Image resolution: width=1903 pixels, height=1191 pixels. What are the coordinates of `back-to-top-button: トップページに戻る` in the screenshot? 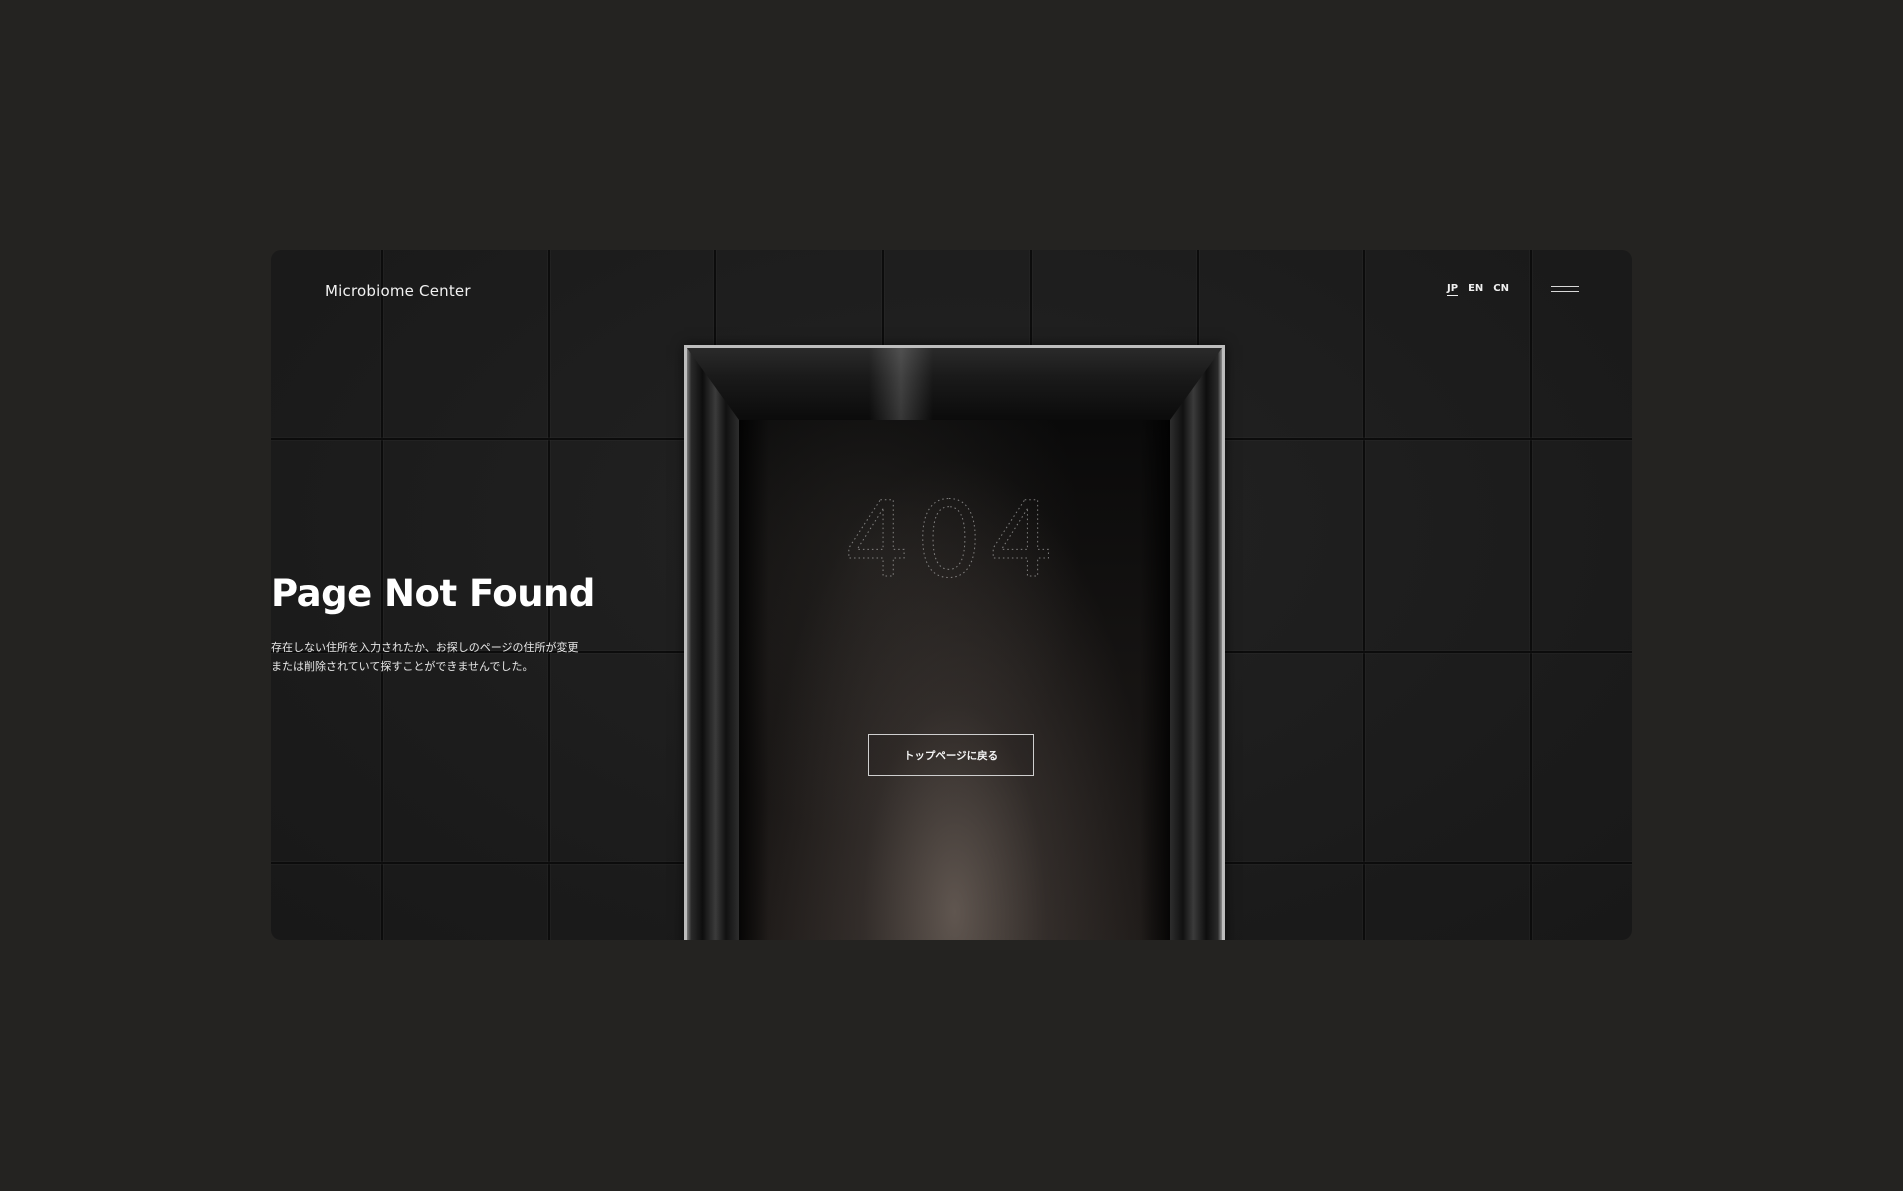 It's located at (951, 755).